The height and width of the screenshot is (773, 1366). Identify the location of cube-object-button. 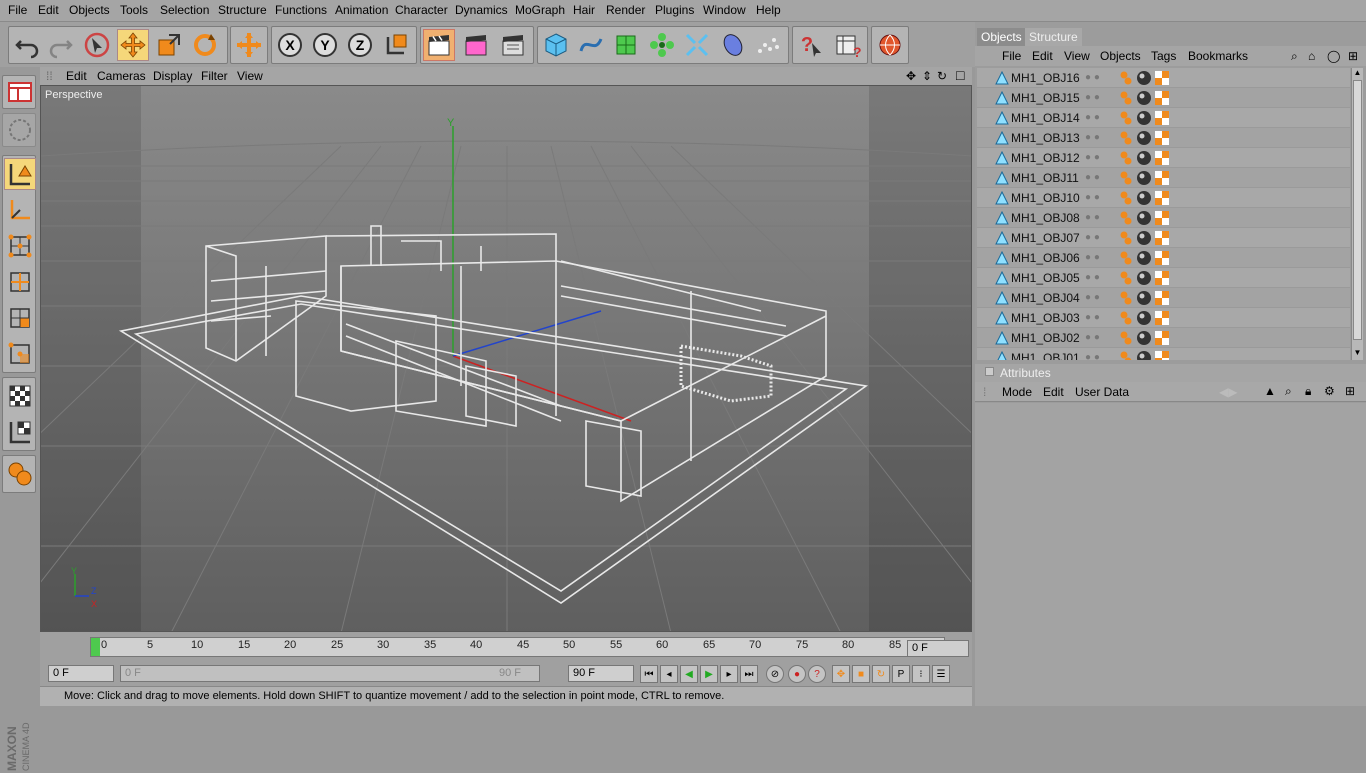
(556, 45).